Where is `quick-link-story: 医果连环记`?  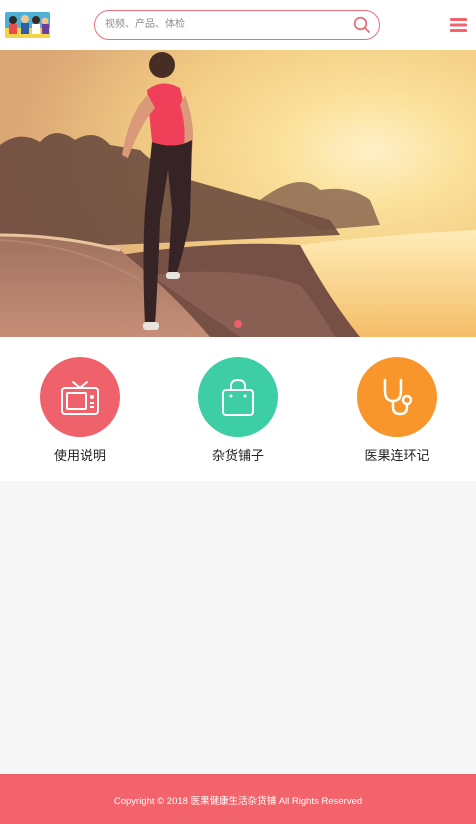 quick-link-story: 医果连环记 is located at coordinates (397, 412).